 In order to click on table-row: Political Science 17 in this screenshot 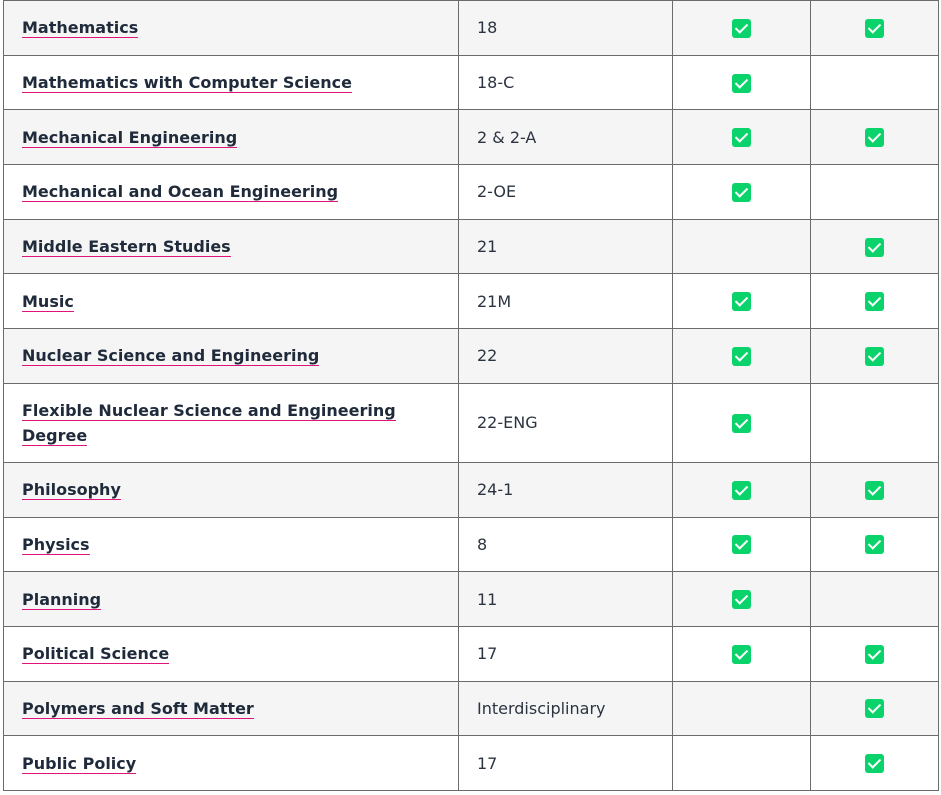, I will do `click(471, 653)`.